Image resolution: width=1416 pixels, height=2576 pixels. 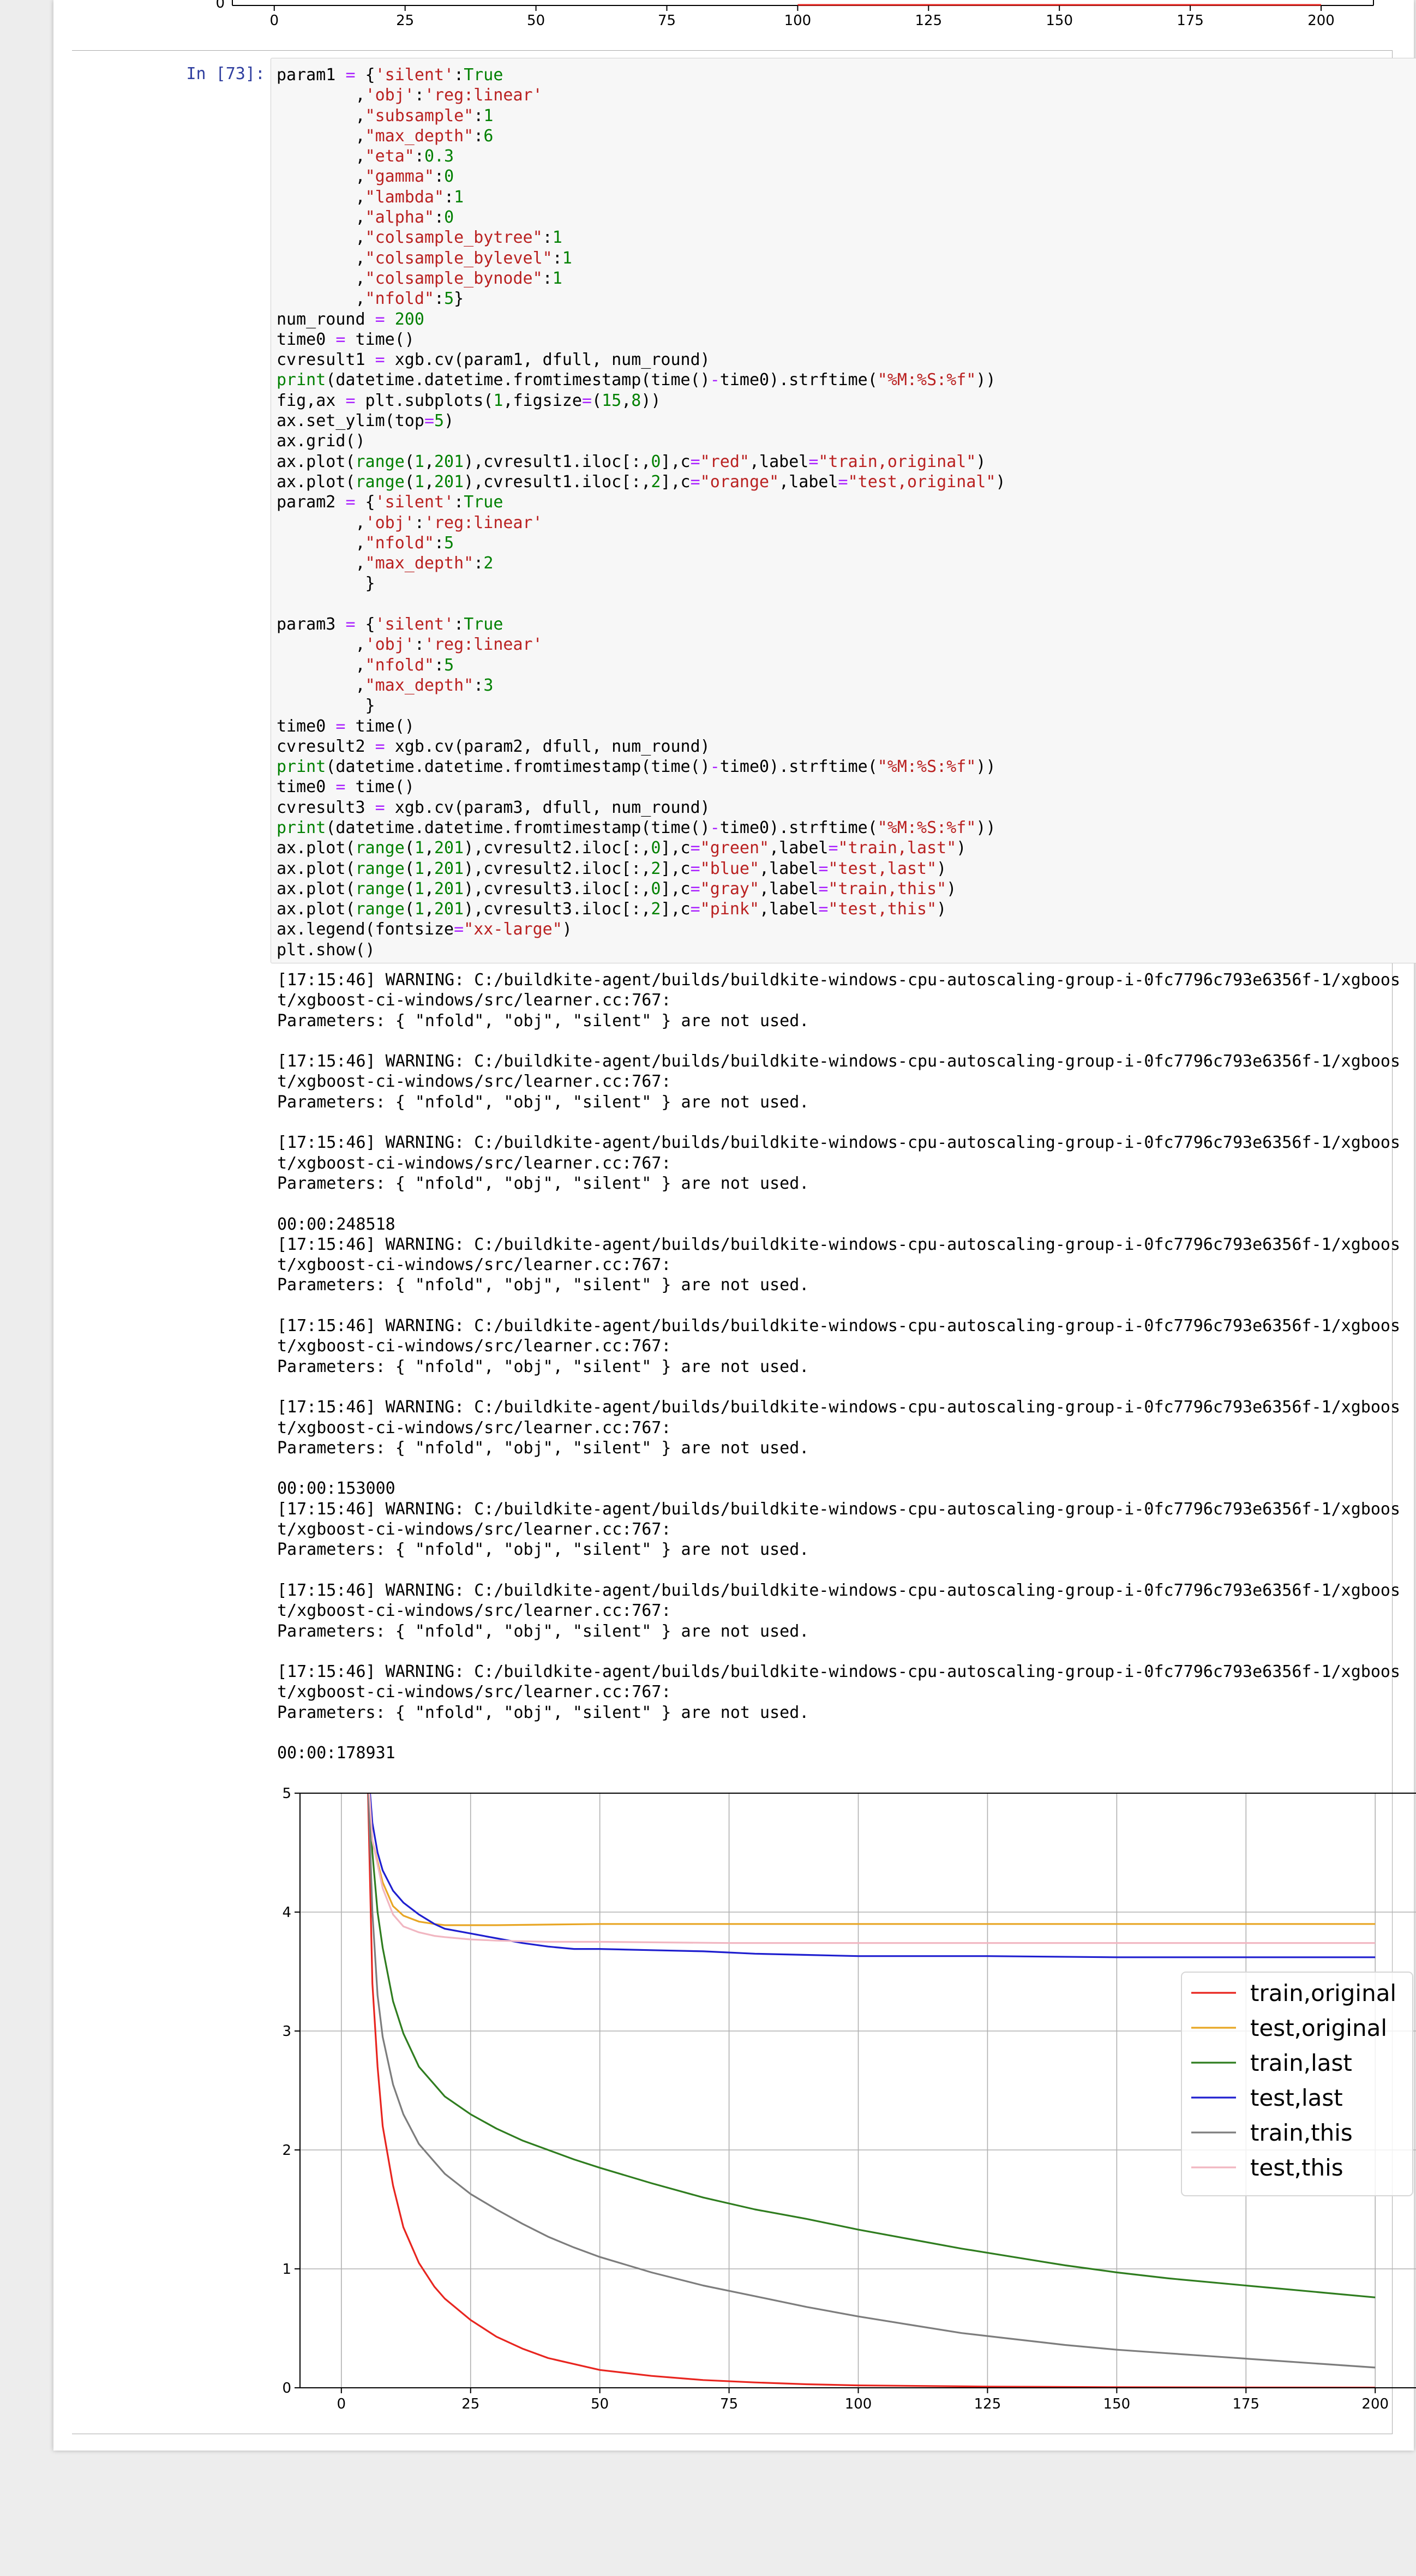 I want to click on code-line: ,"max_depth":6, so click(x=385, y=136).